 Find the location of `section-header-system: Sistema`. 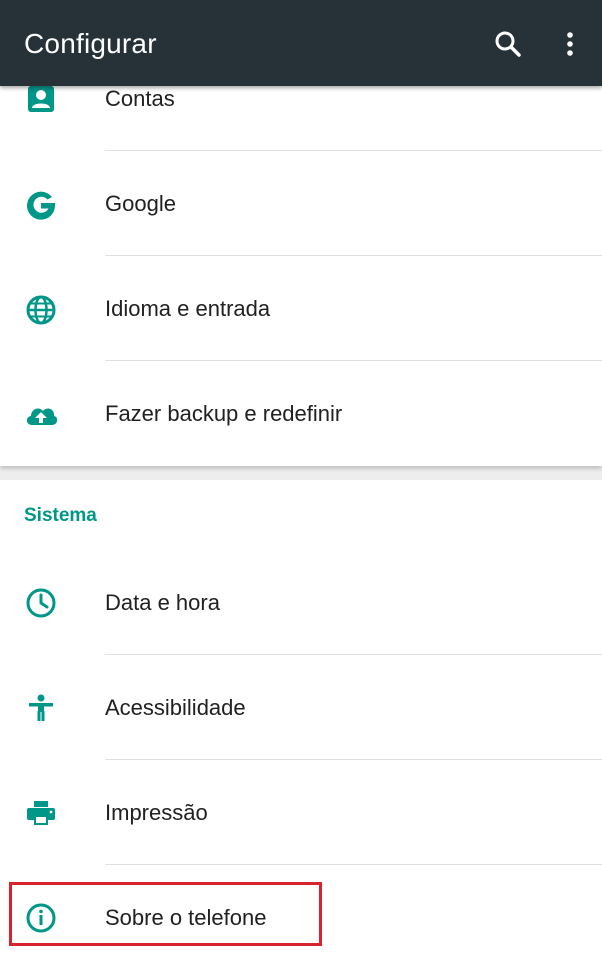

section-header-system: Sistema is located at coordinates (60, 515).